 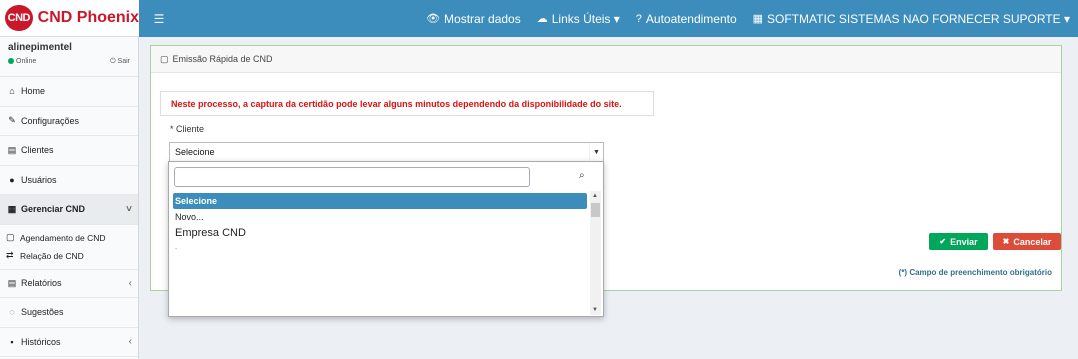 I want to click on required-field-note: (*) Campo de preenchimento obrigatório, so click(x=975, y=272).